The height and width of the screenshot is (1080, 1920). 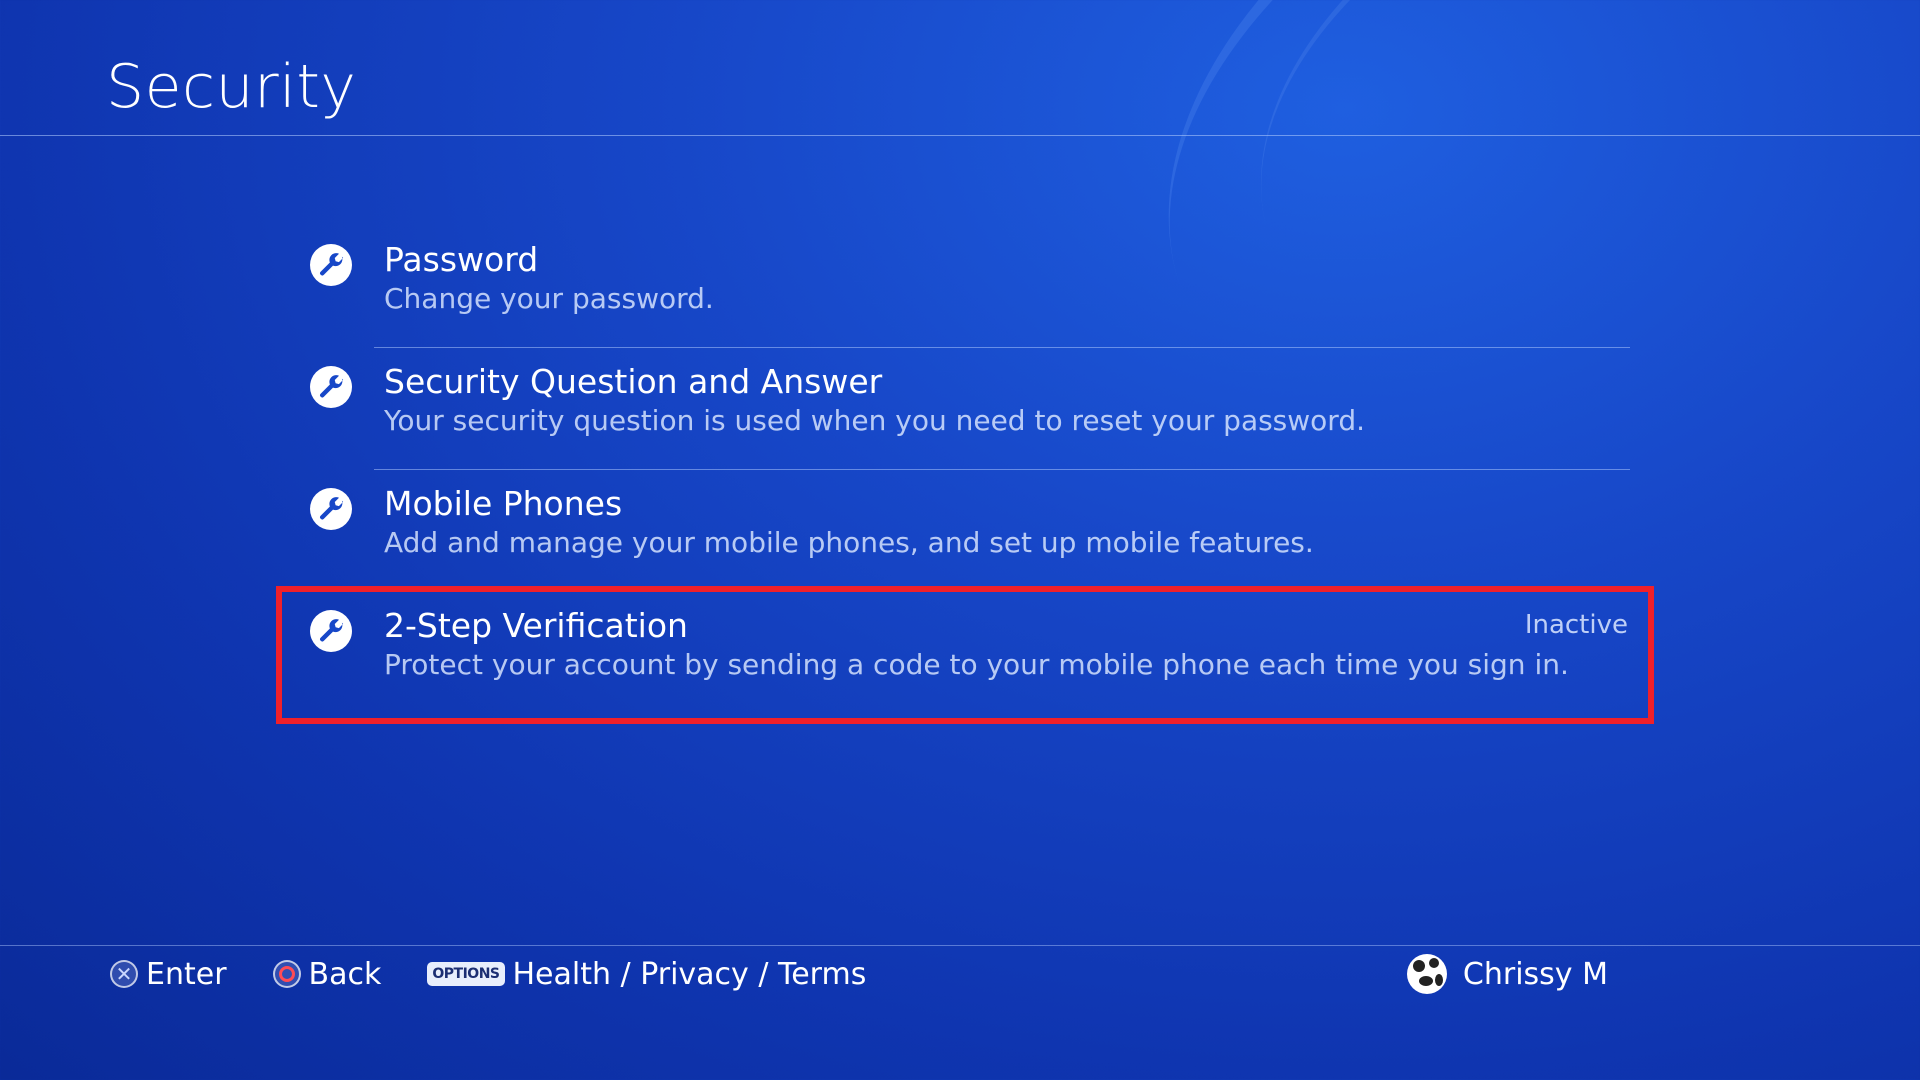 I want to click on circle-button-icon, so click(x=286, y=974).